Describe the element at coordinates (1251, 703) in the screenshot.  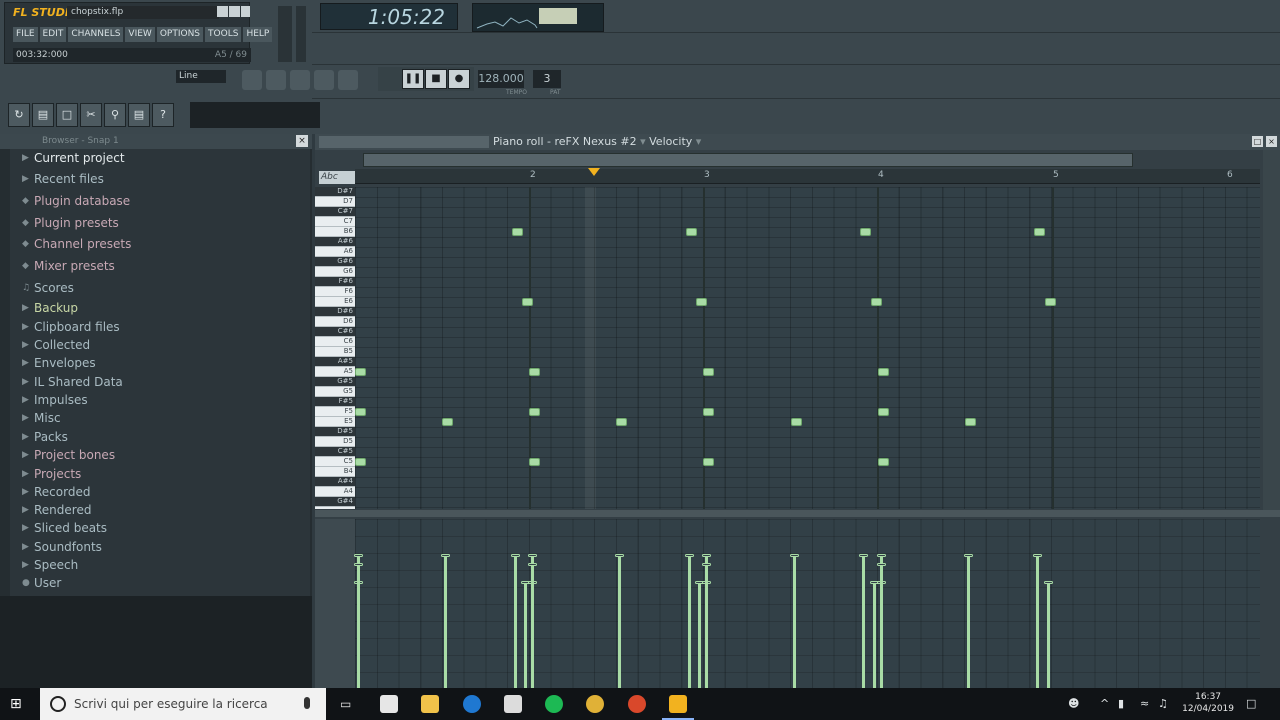
I see `notification-icon: □` at that location.